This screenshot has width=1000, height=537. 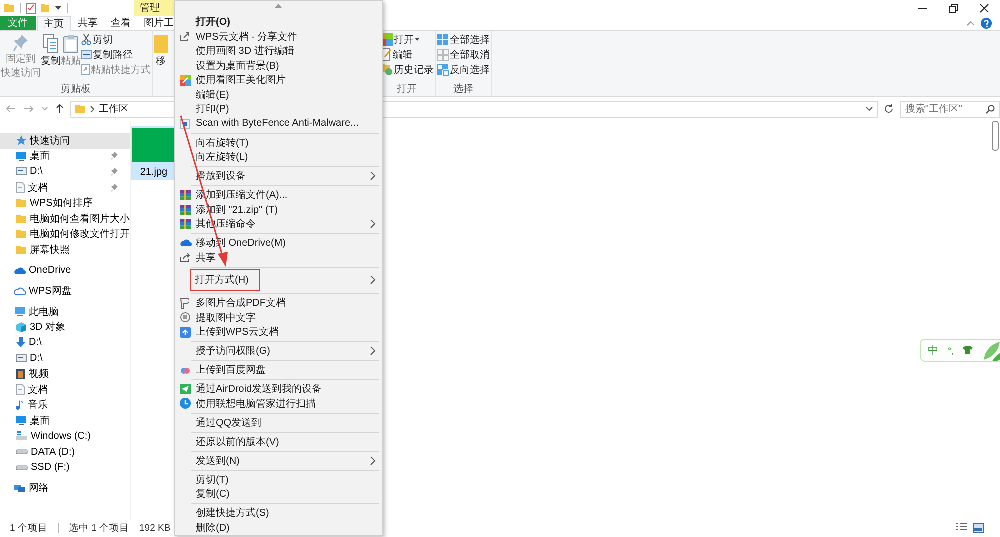 I want to click on menu-item: 删除(D), so click(x=278, y=527).